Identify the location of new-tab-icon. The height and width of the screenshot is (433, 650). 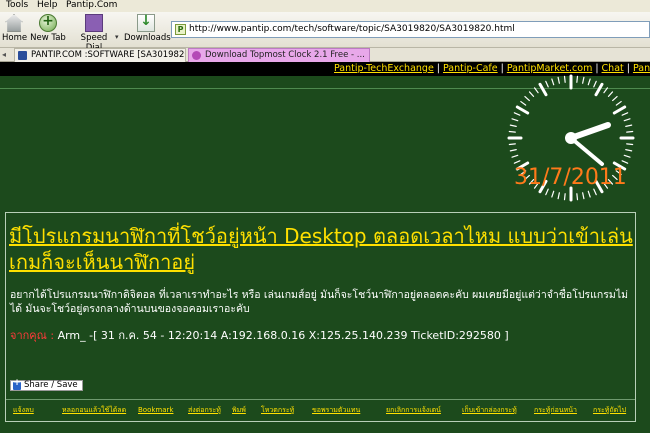
(48, 22).